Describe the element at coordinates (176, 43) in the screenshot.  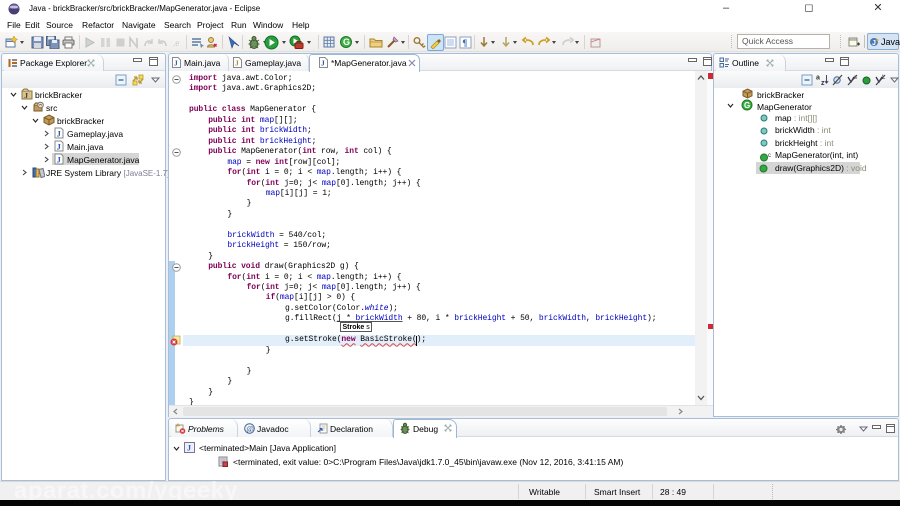
I see `svg-text: .e` at that location.